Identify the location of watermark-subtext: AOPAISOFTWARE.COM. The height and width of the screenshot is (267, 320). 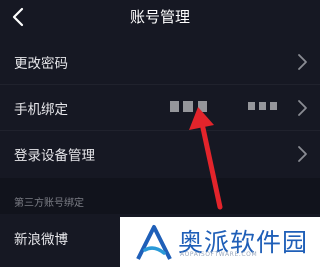
(219, 254).